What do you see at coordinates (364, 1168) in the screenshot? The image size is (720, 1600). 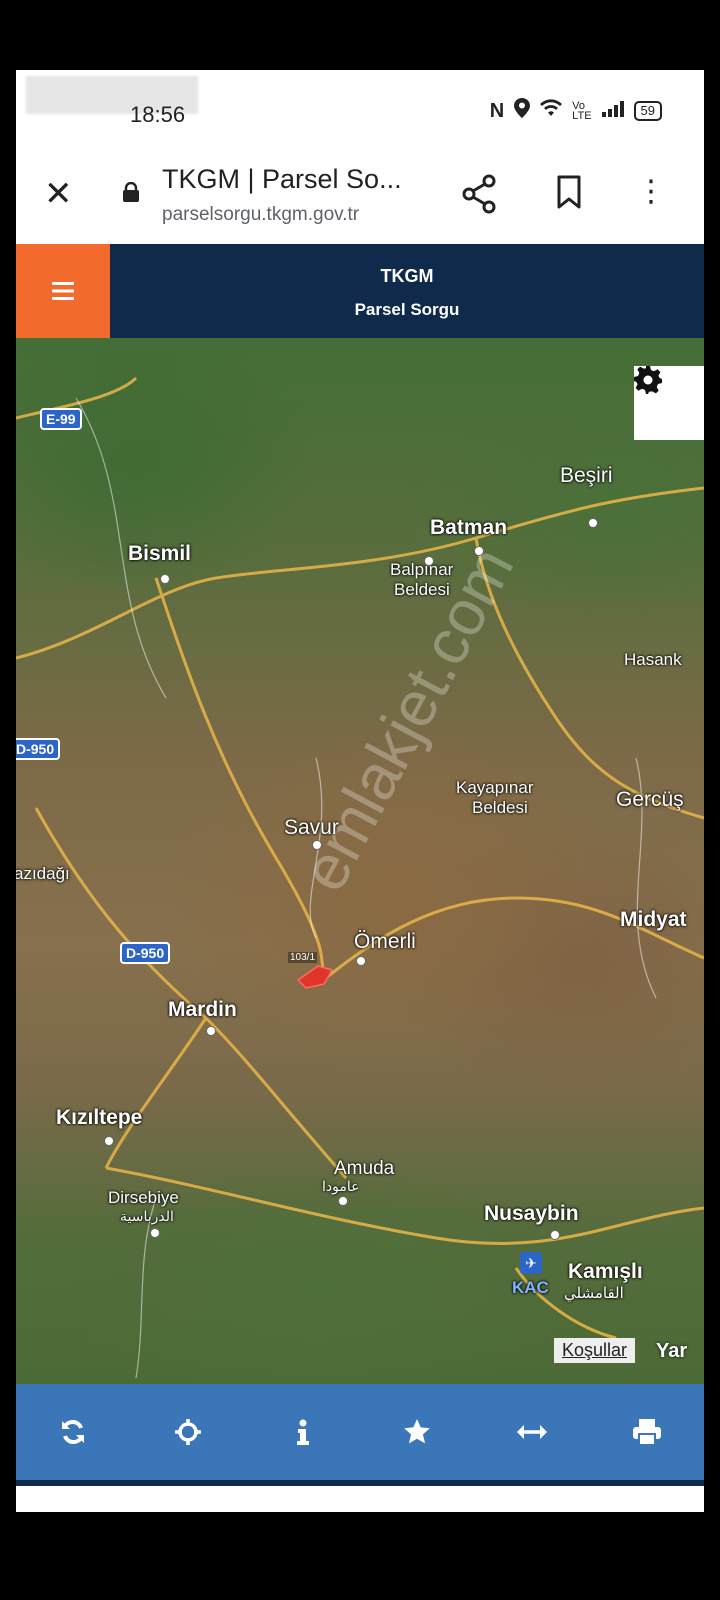 I see `place-label: Amuda` at bounding box center [364, 1168].